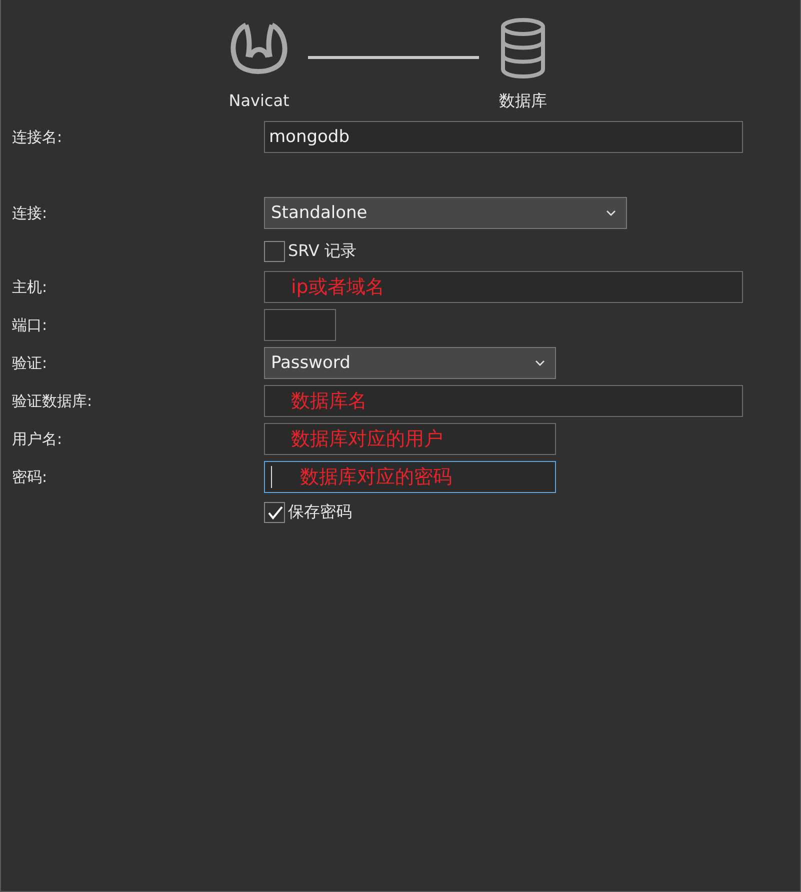  I want to click on field-label: 连接:, so click(30, 213).